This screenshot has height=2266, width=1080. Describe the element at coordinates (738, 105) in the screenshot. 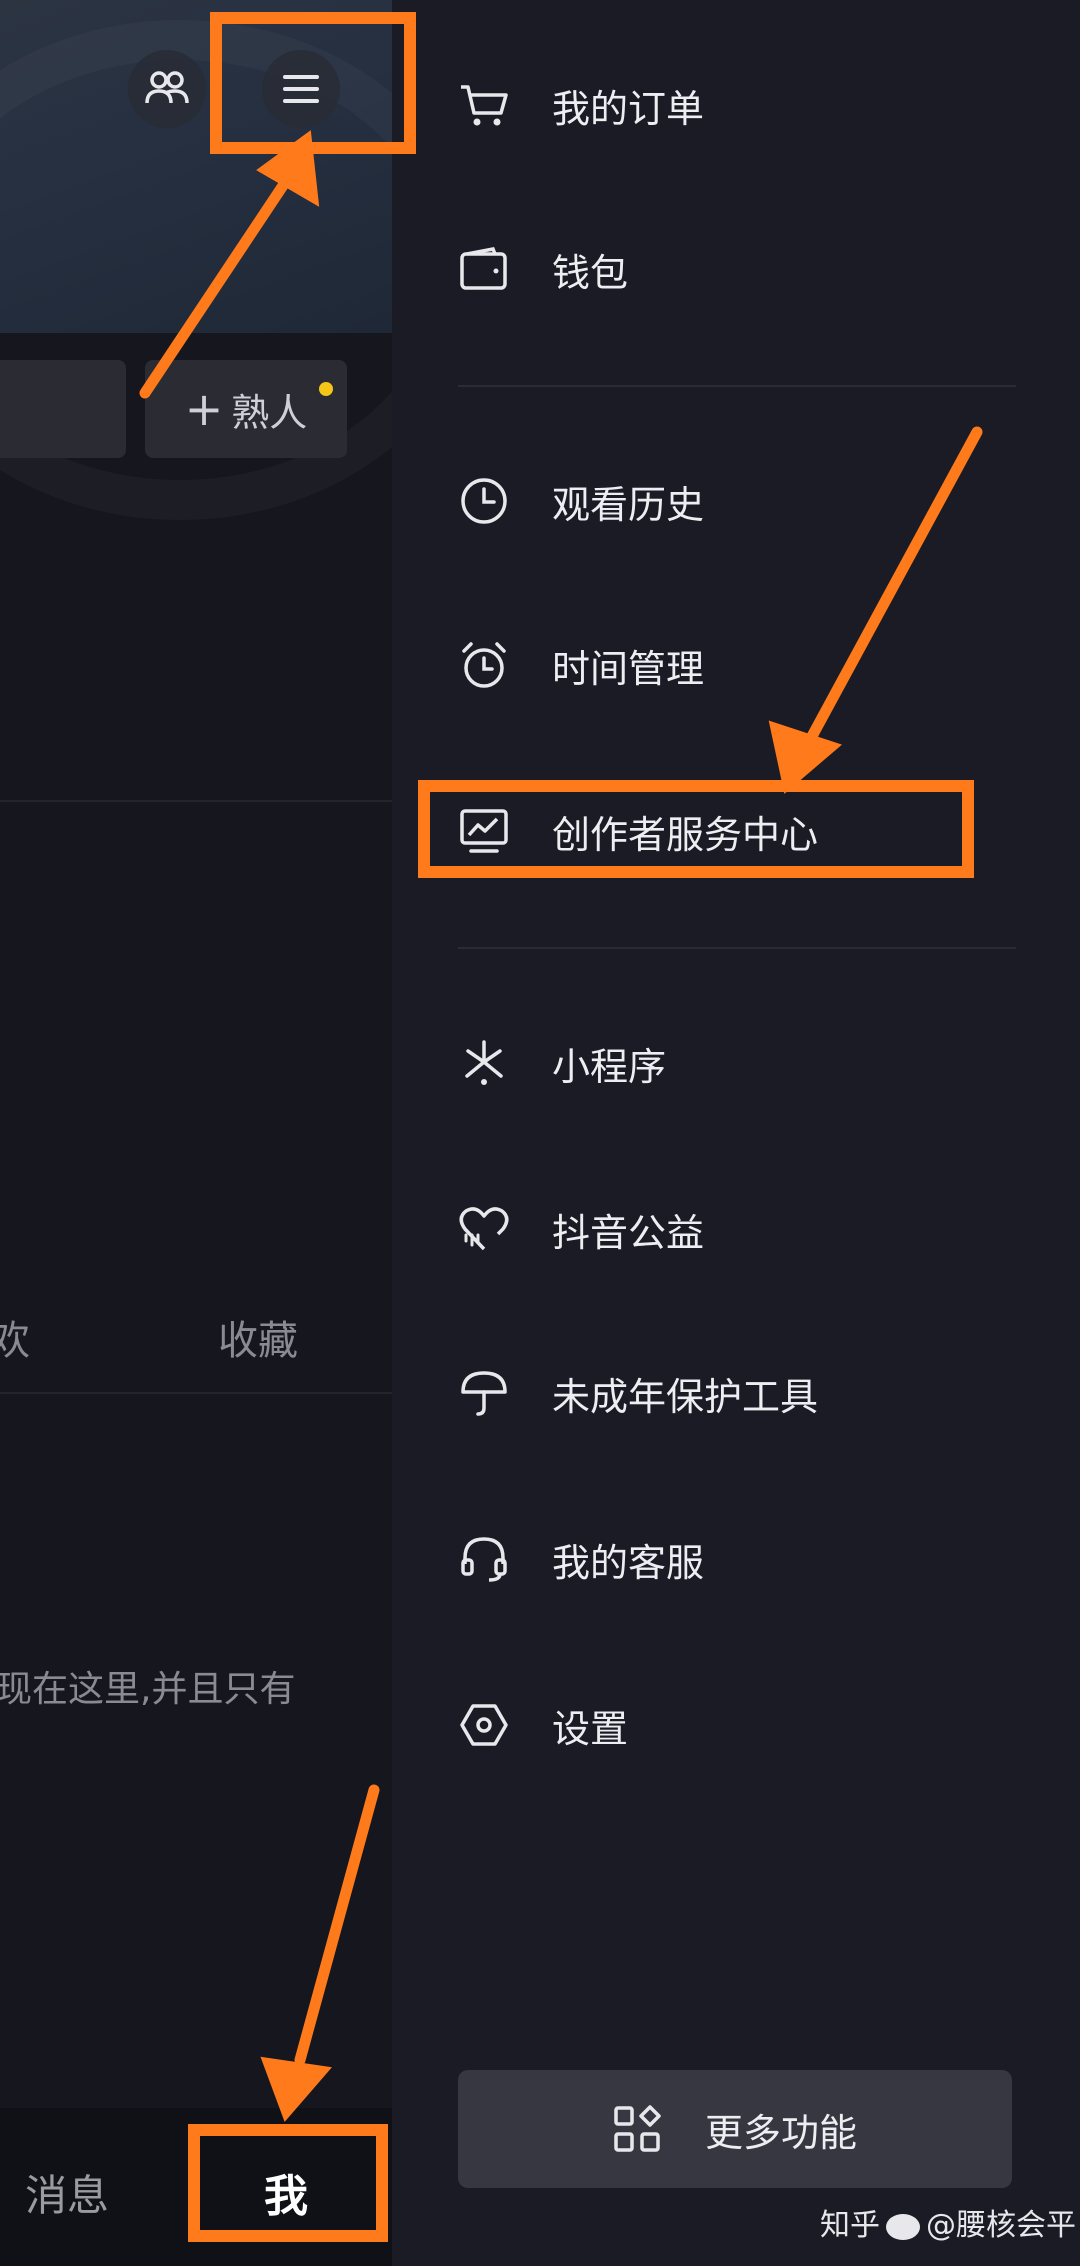

I see `menu-item-orders: 我的订单` at that location.